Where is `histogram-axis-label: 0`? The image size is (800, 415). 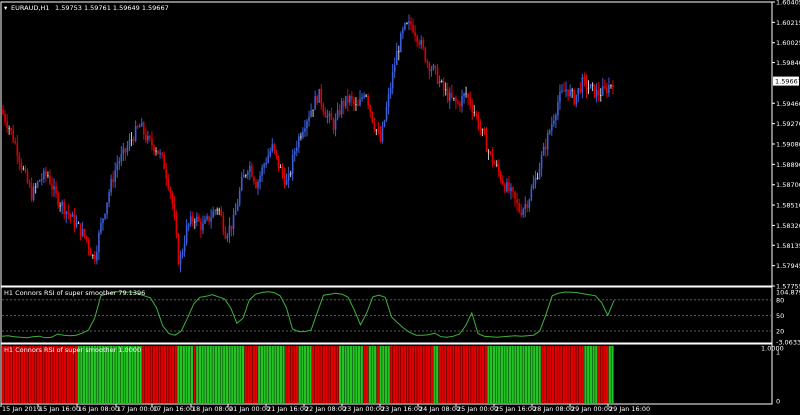 histogram-axis-label: 0 is located at coordinates (778, 402).